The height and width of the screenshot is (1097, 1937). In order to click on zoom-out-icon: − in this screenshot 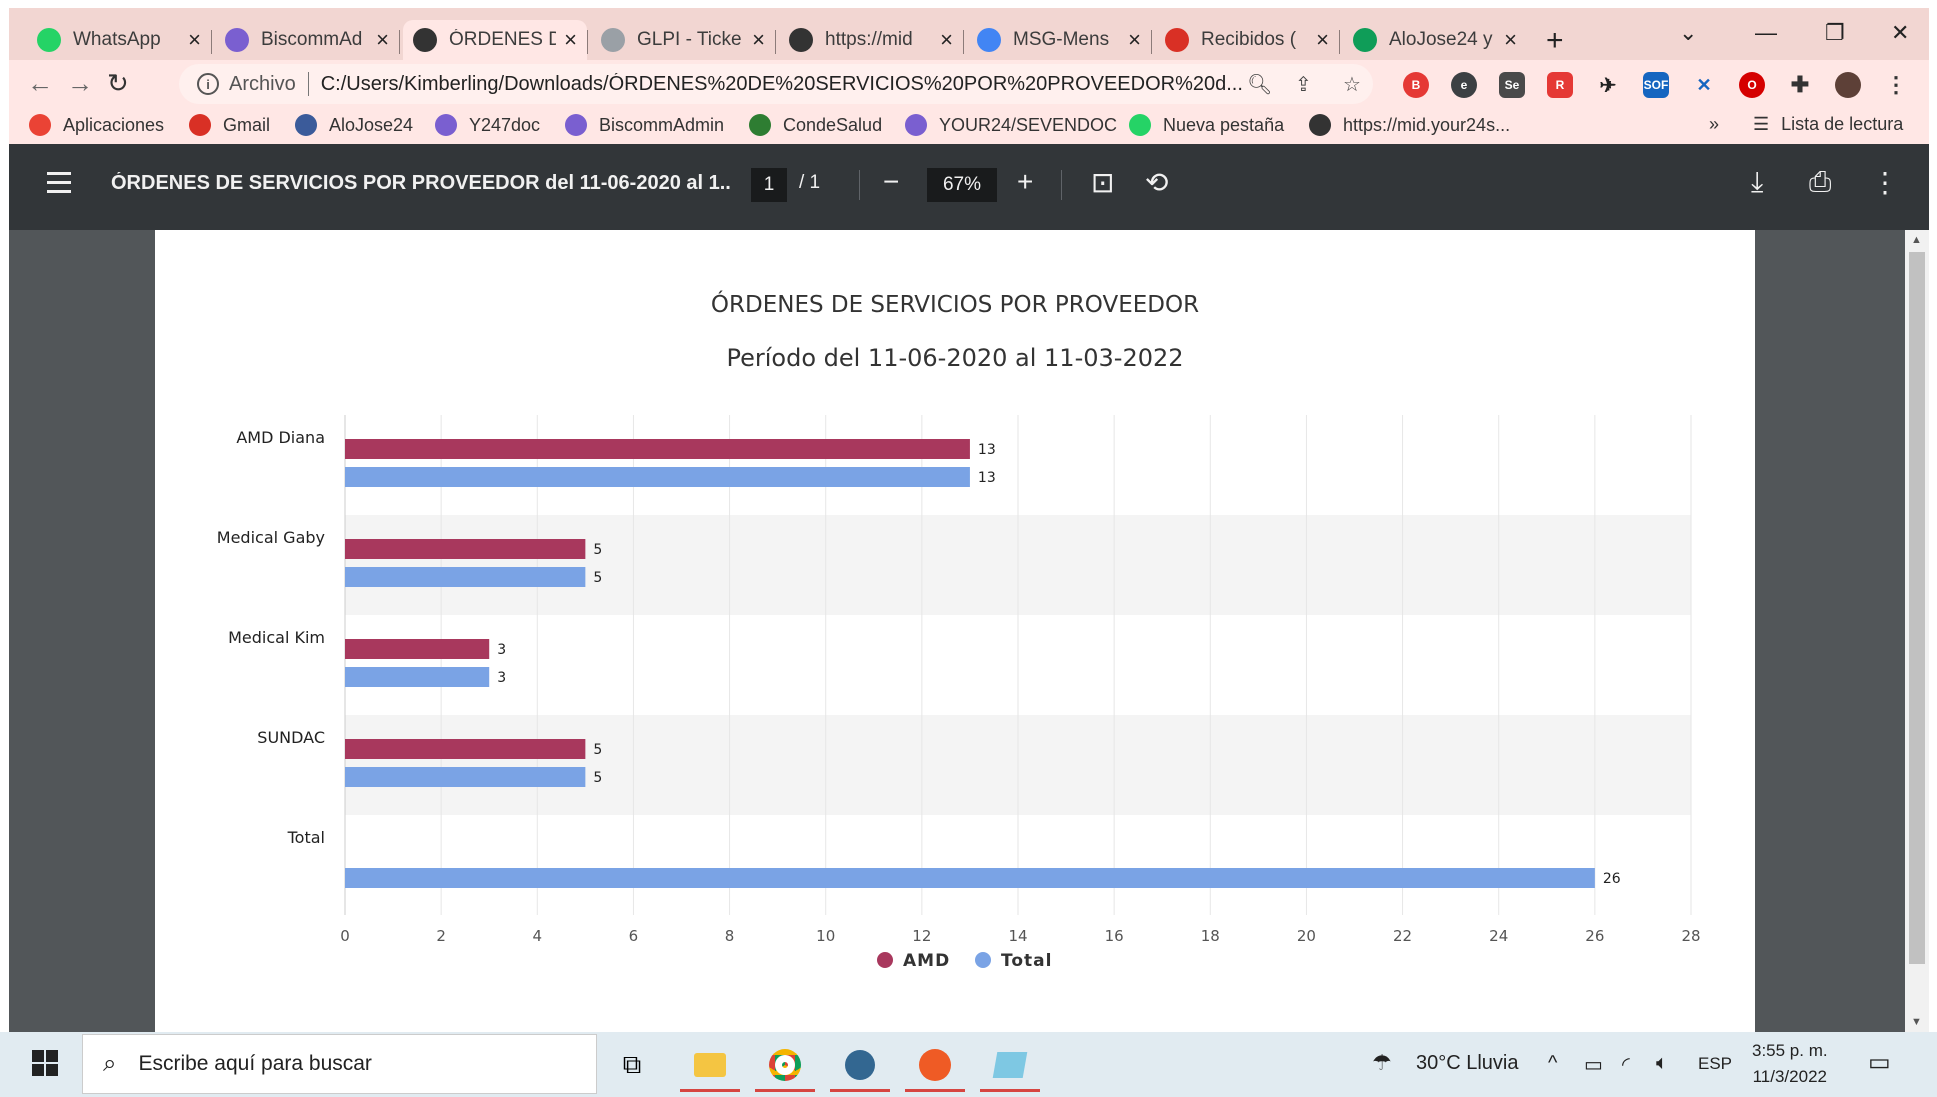, I will do `click(891, 182)`.